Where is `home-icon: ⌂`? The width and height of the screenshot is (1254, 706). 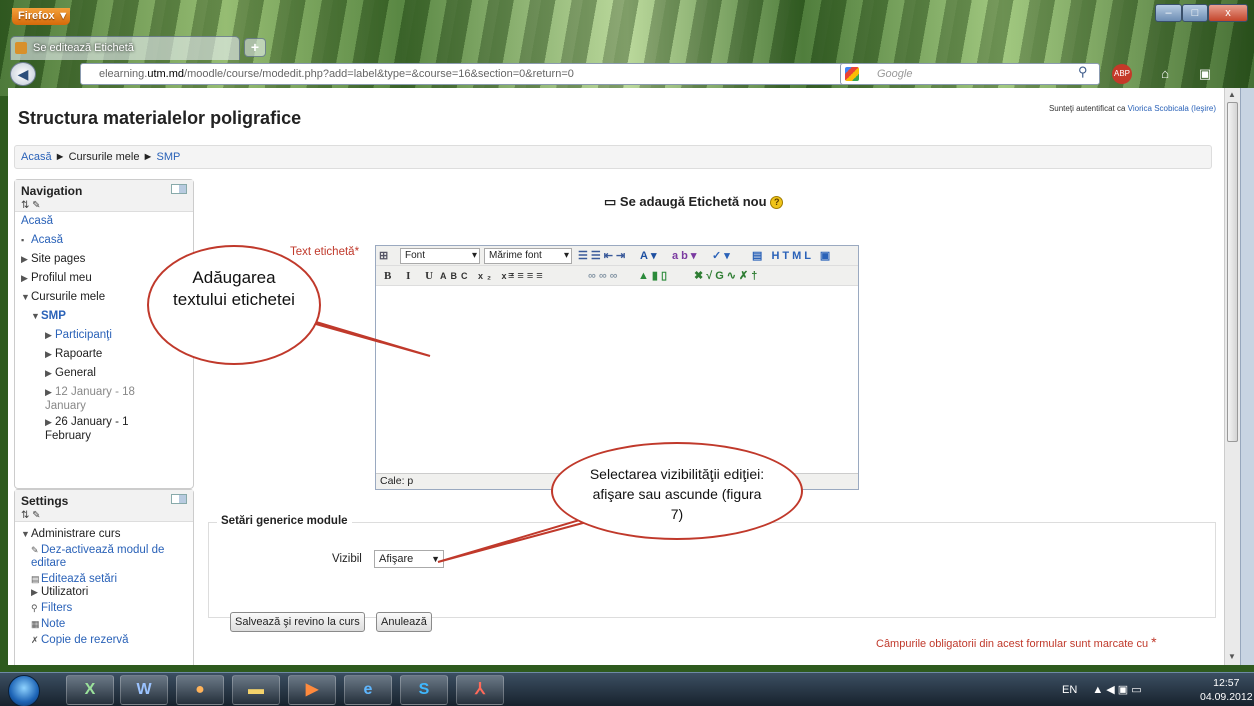
home-icon: ⌂ is located at coordinates (1165, 74).